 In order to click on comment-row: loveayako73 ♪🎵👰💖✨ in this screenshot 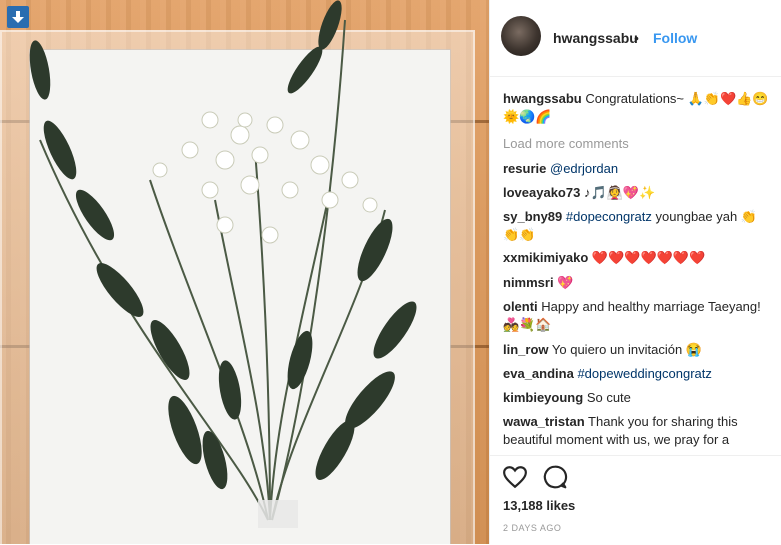, I will do `click(638, 193)`.